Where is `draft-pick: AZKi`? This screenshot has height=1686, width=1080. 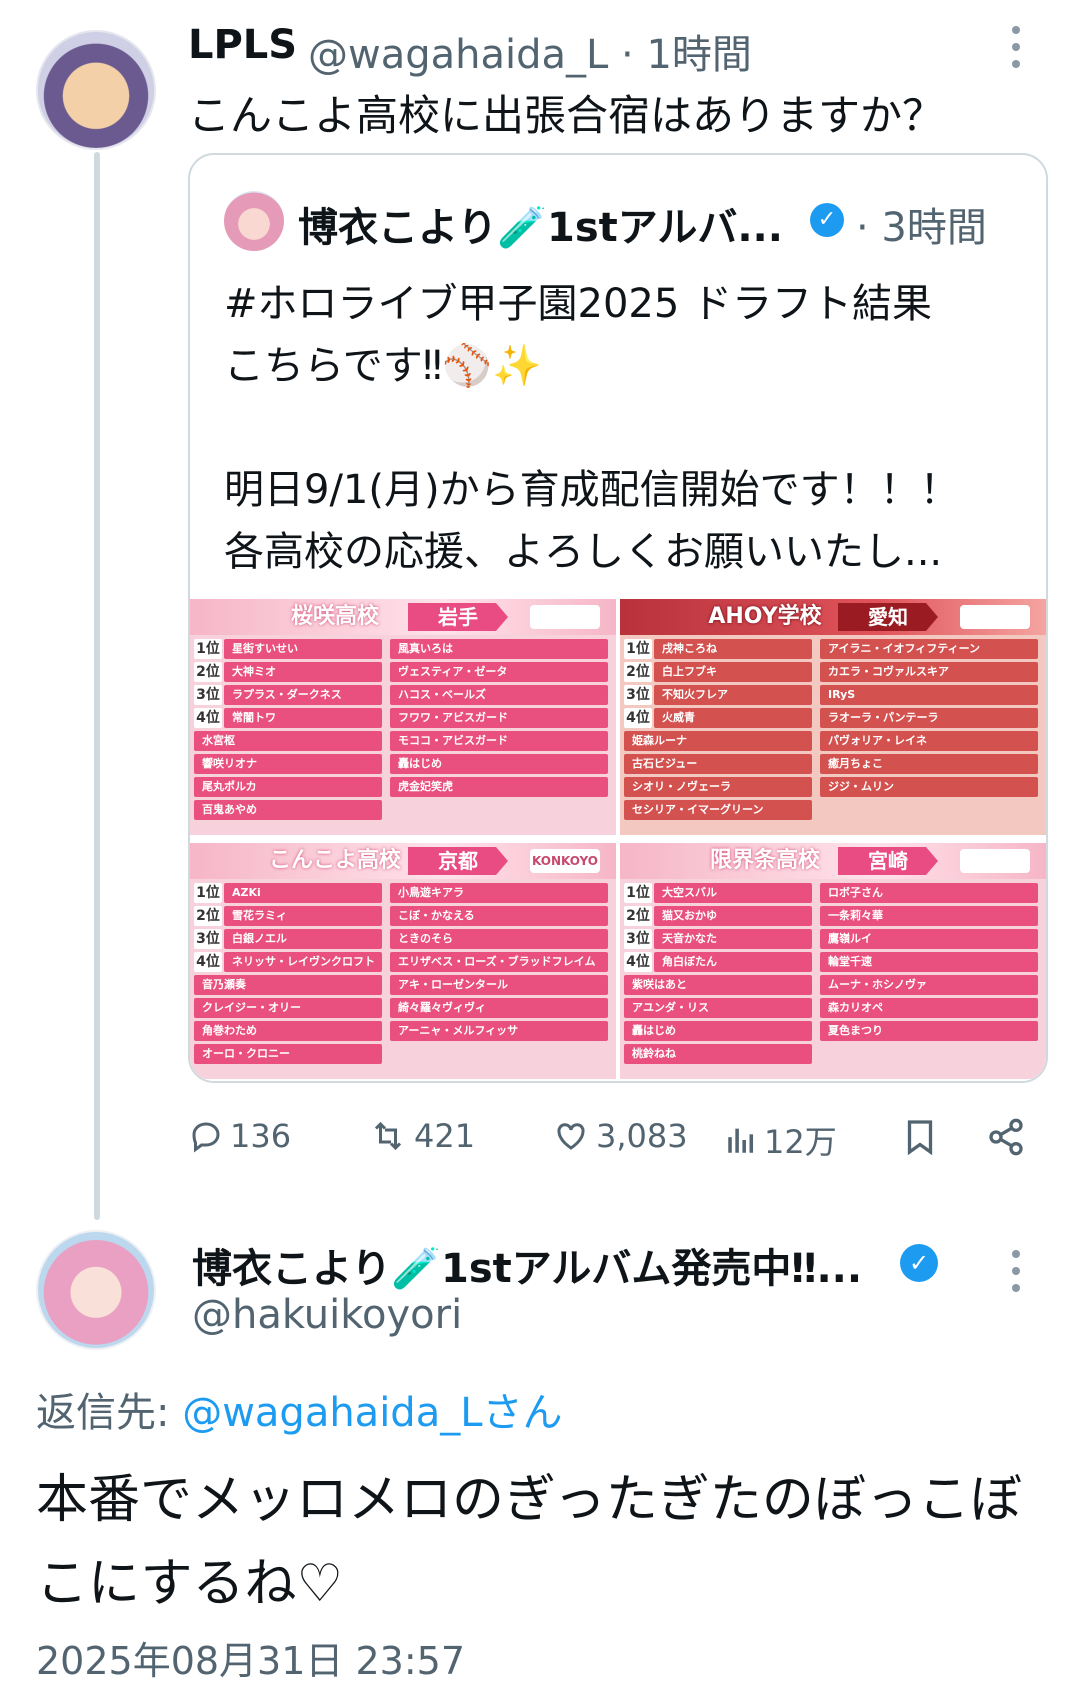 draft-pick: AZKi is located at coordinates (303, 893).